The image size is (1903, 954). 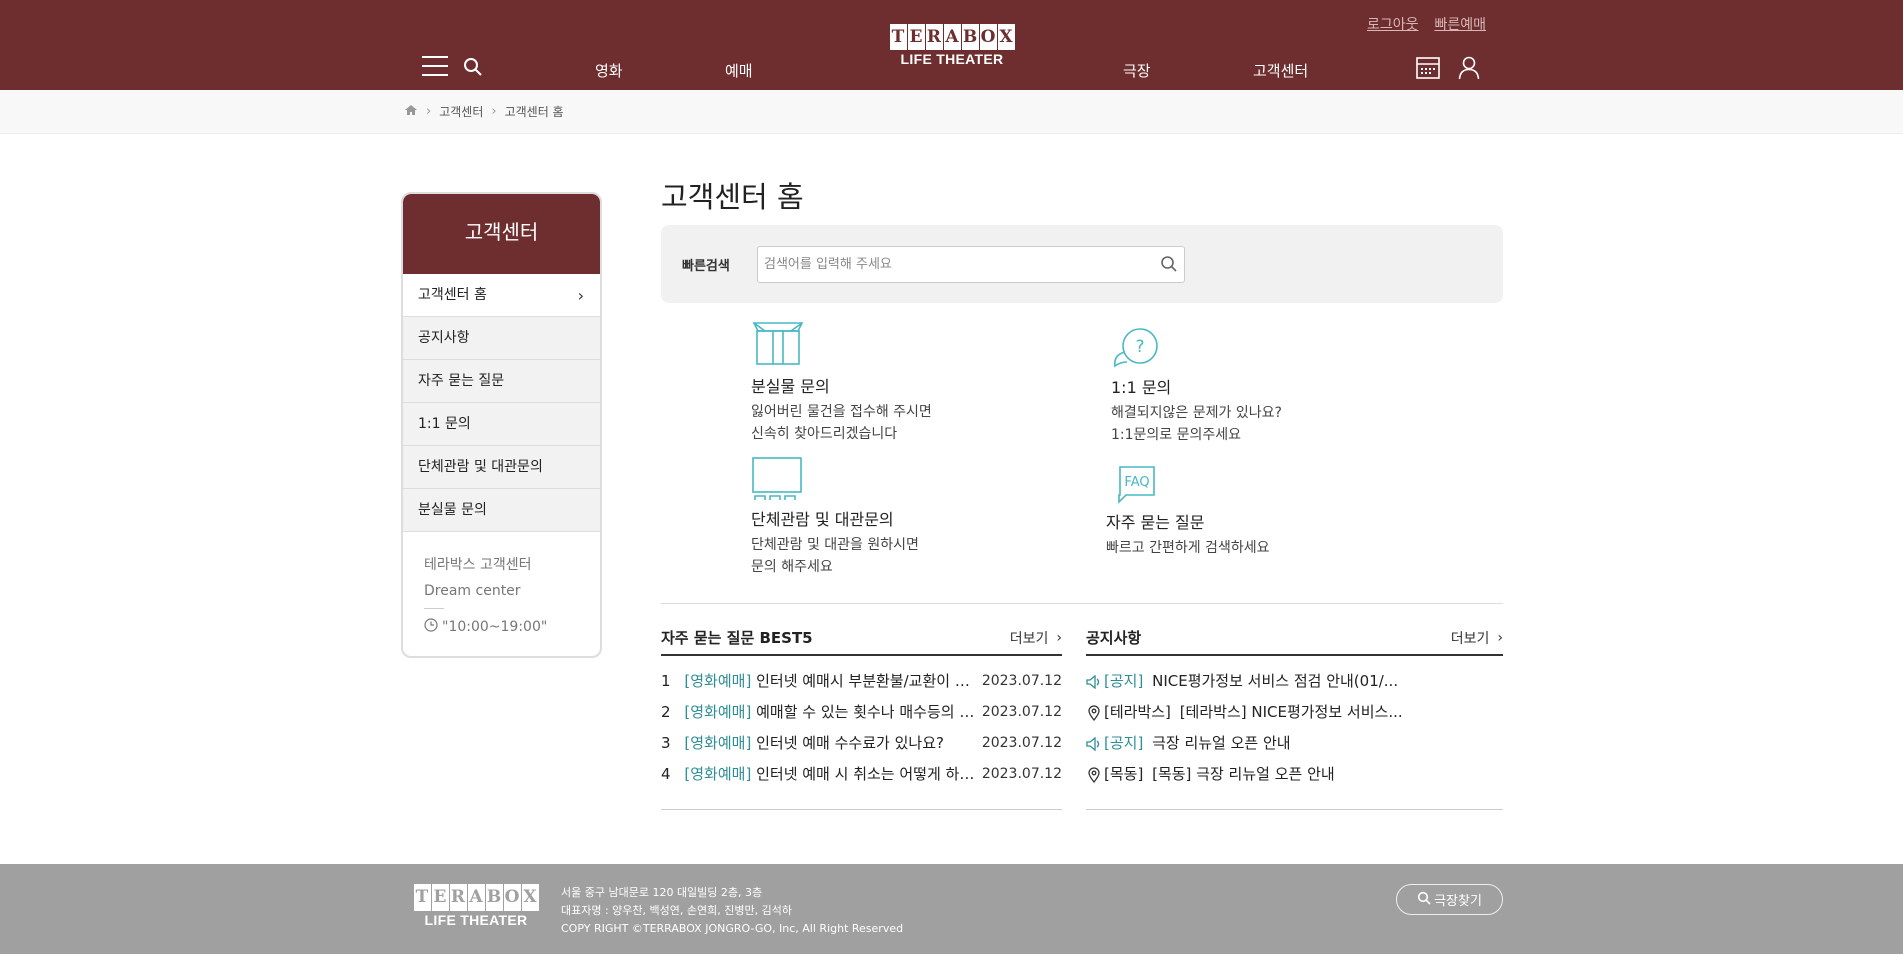 What do you see at coordinates (461, 381) in the screenshot?
I see `sidebar-item-label: 자주 묻는 질문` at bounding box center [461, 381].